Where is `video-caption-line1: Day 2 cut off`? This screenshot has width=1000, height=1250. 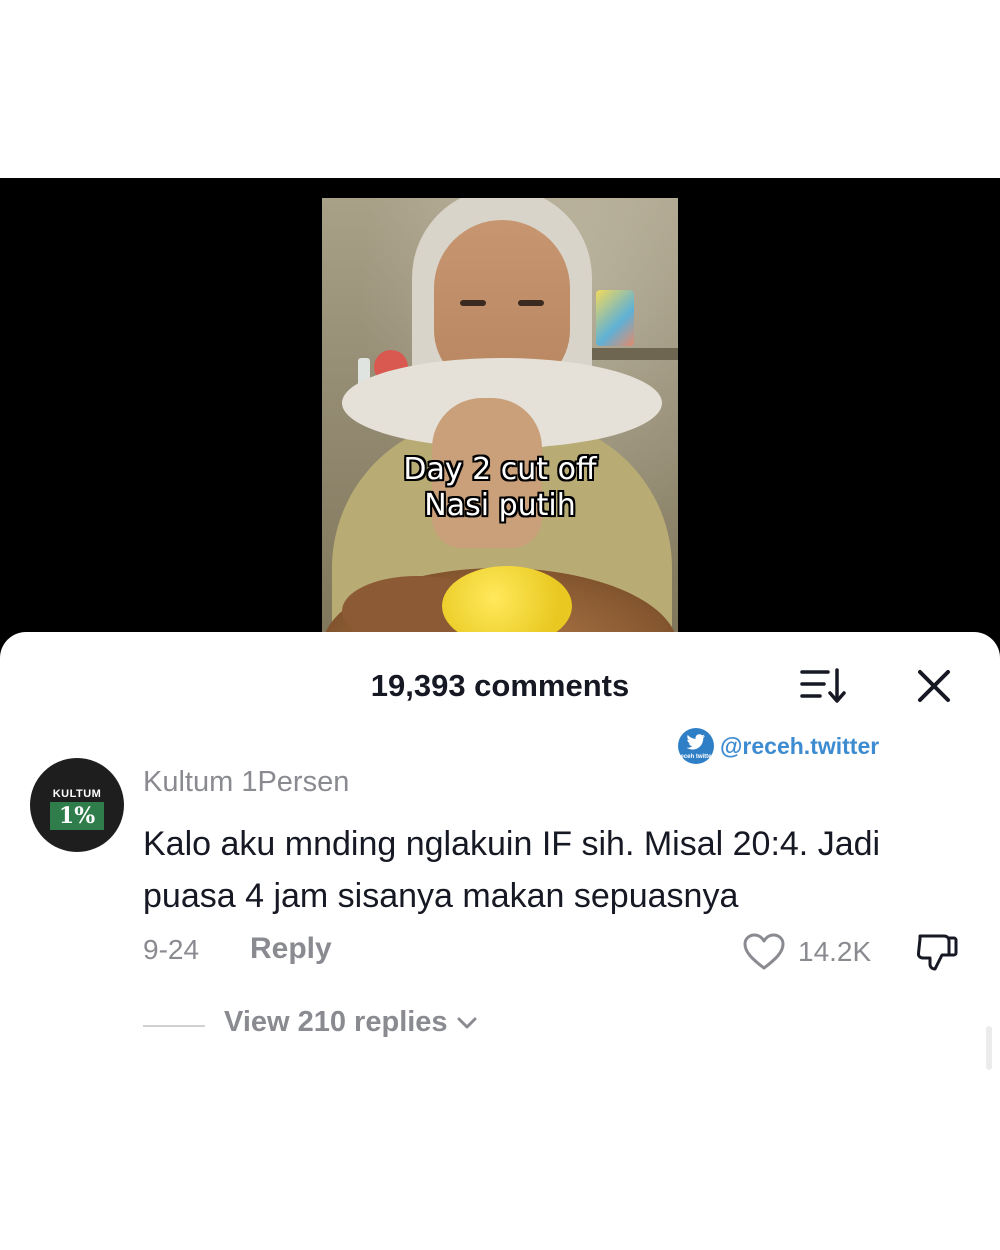 video-caption-line1: Day 2 cut off is located at coordinates (500, 469).